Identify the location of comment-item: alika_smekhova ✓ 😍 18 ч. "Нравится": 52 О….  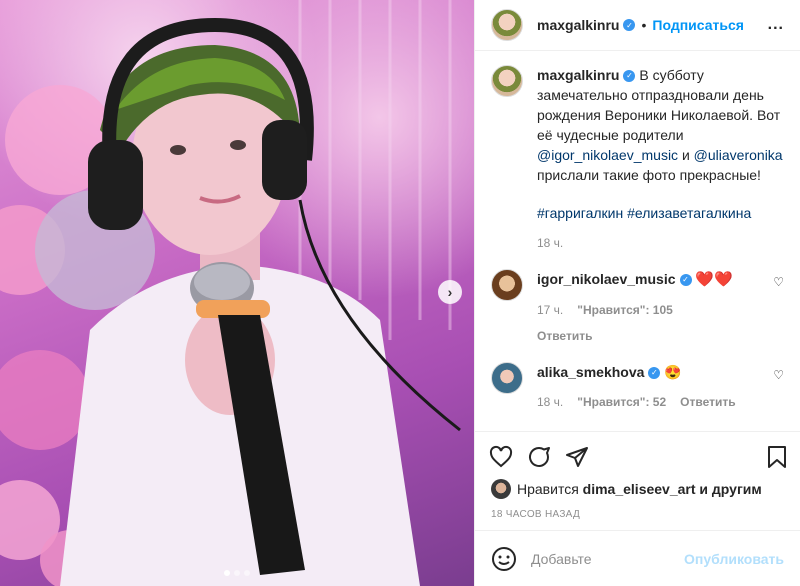
(637, 387).